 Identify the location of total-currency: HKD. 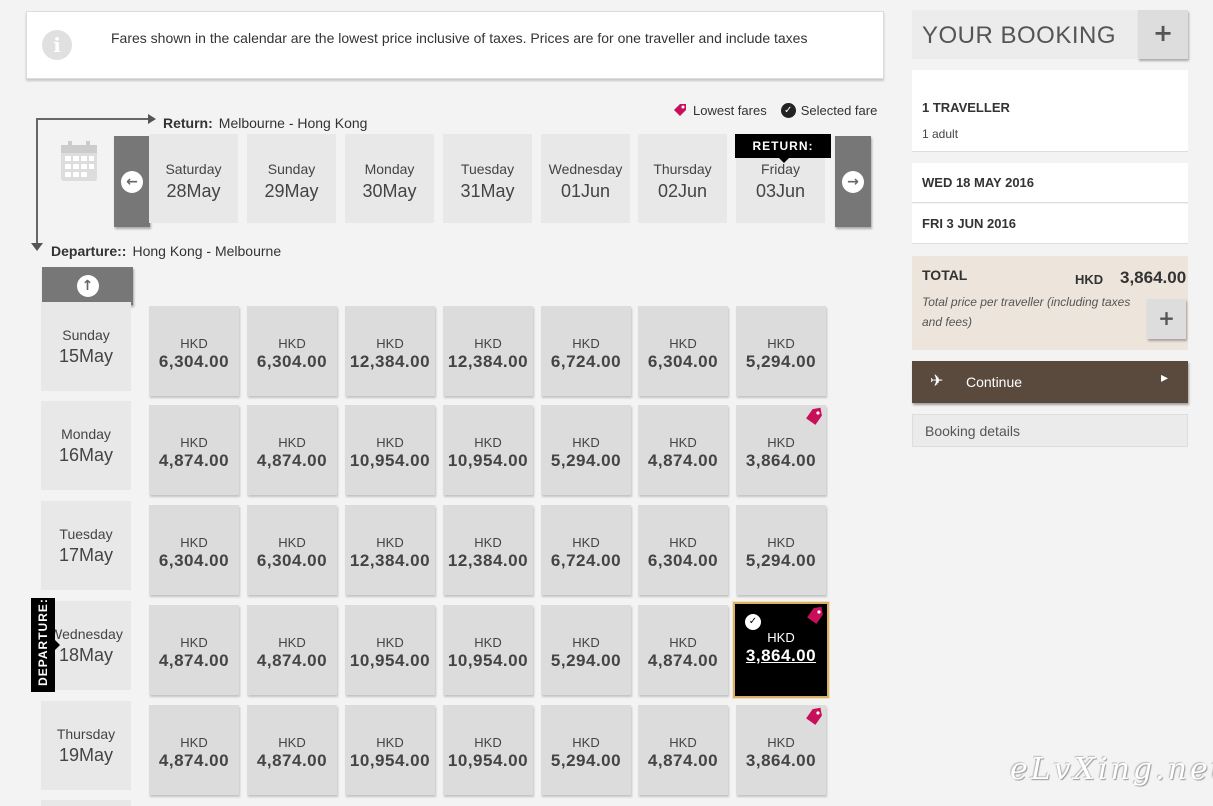
(1089, 279).